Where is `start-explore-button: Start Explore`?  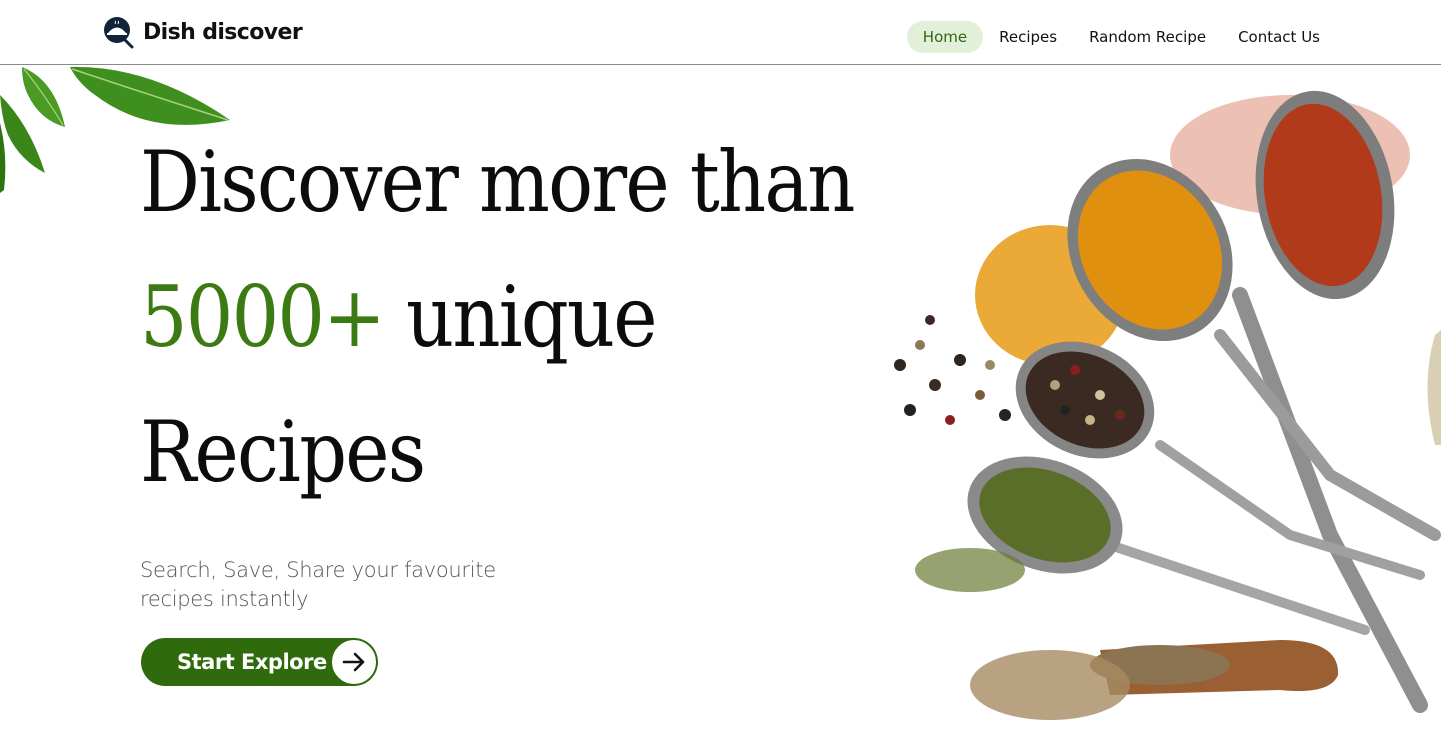 start-explore-button: Start Explore is located at coordinates (259, 662).